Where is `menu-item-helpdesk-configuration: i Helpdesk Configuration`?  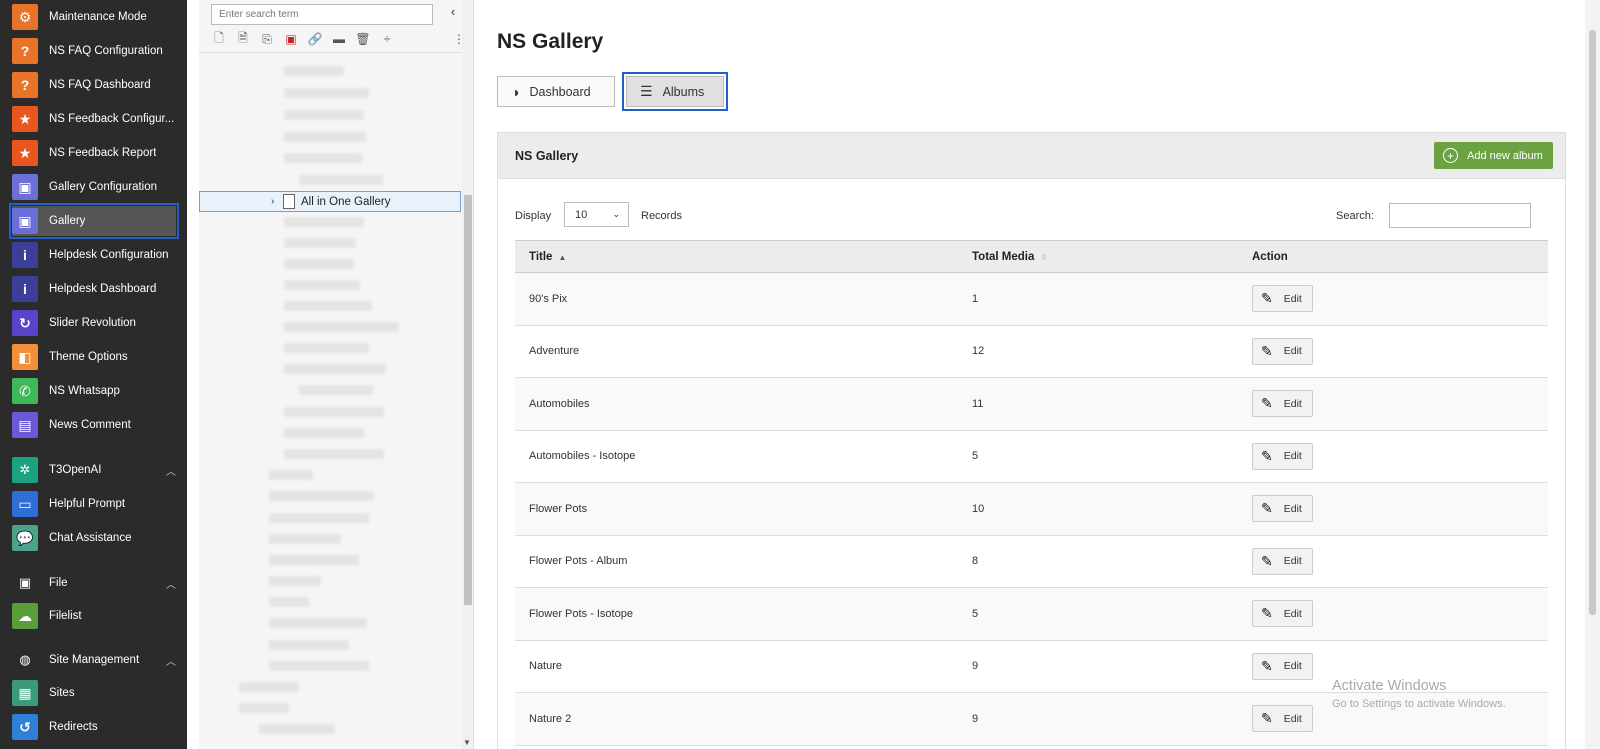
menu-item-helpdesk-configuration: i Helpdesk Configuration is located at coordinates (94, 255).